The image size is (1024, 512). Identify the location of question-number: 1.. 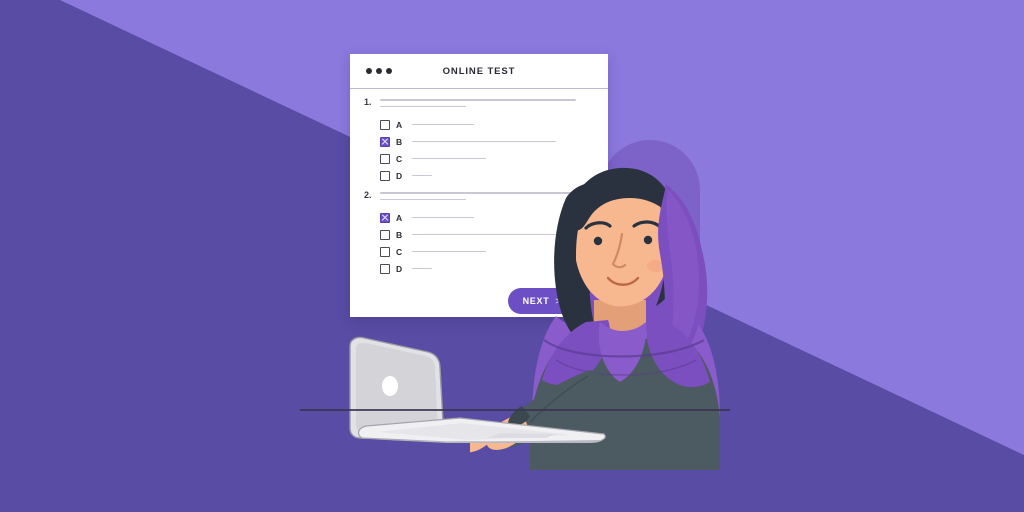
(368, 102).